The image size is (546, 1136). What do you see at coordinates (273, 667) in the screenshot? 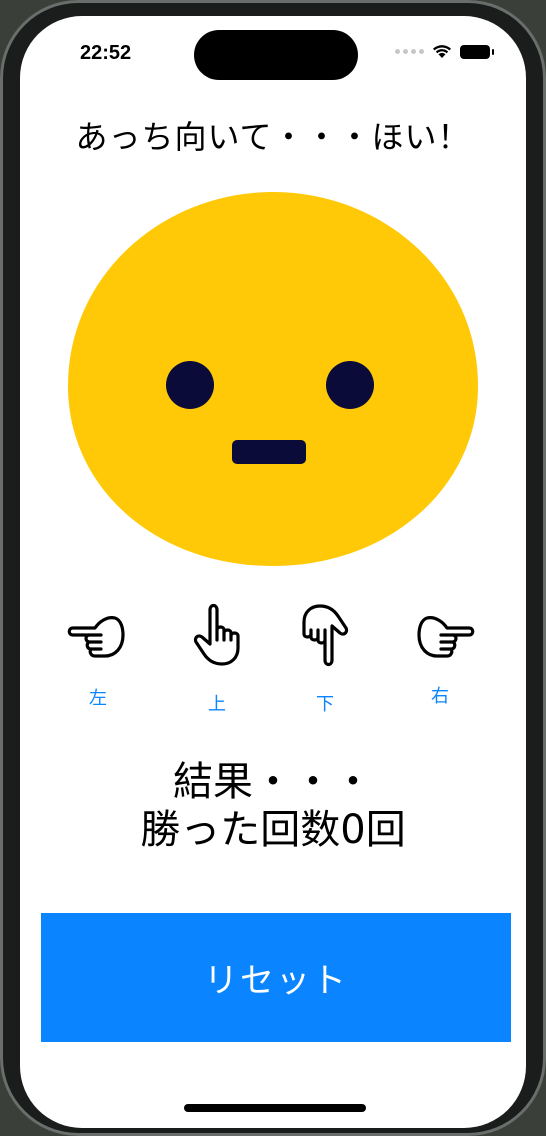
I see `direction-buttons: 左 上 下 右` at bounding box center [273, 667].